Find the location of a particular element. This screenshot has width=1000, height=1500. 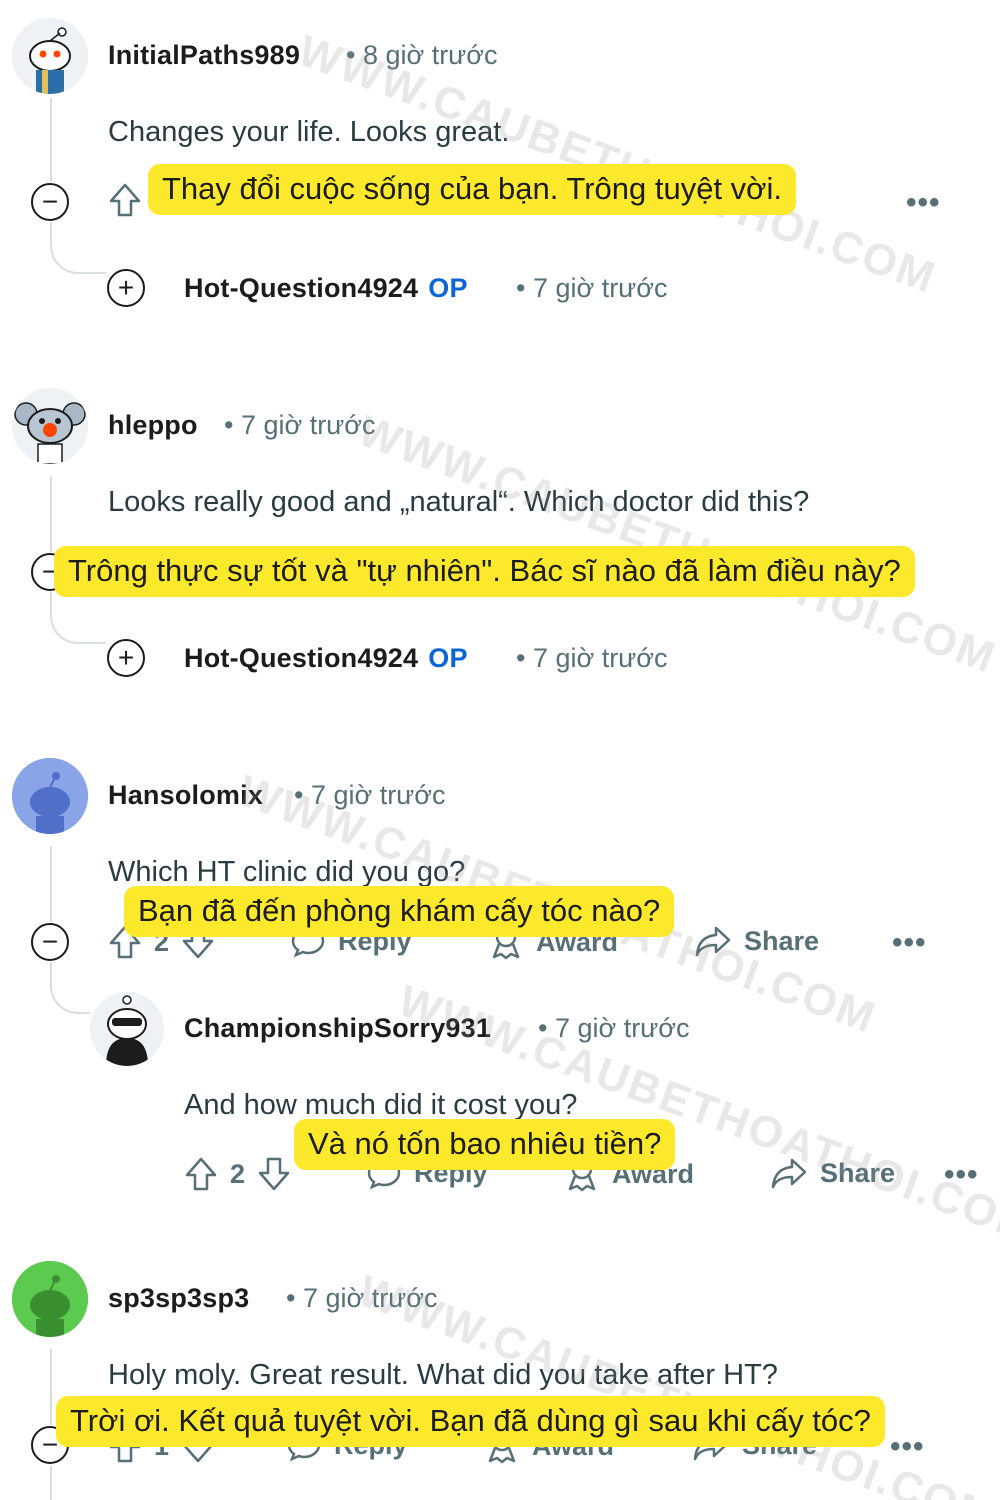

comment-username: Hansolomix is located at coordinates (185, 795).